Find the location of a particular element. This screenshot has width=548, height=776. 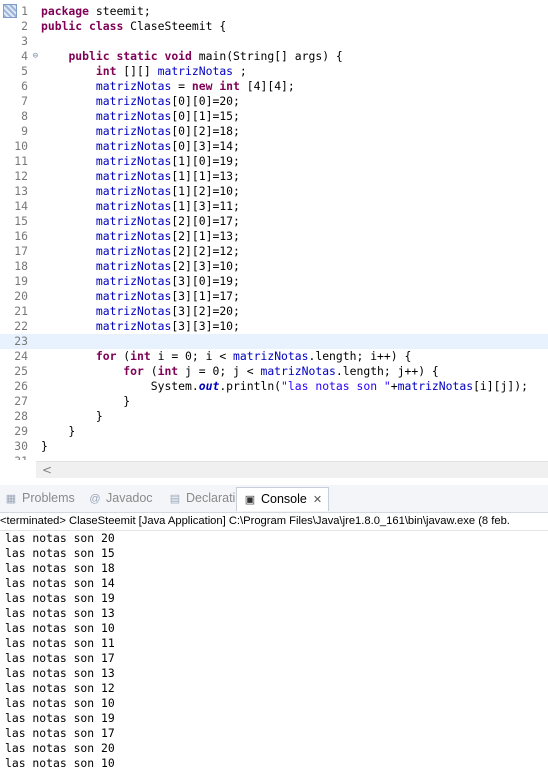

code-token: new is located at coordinates (202, 86).